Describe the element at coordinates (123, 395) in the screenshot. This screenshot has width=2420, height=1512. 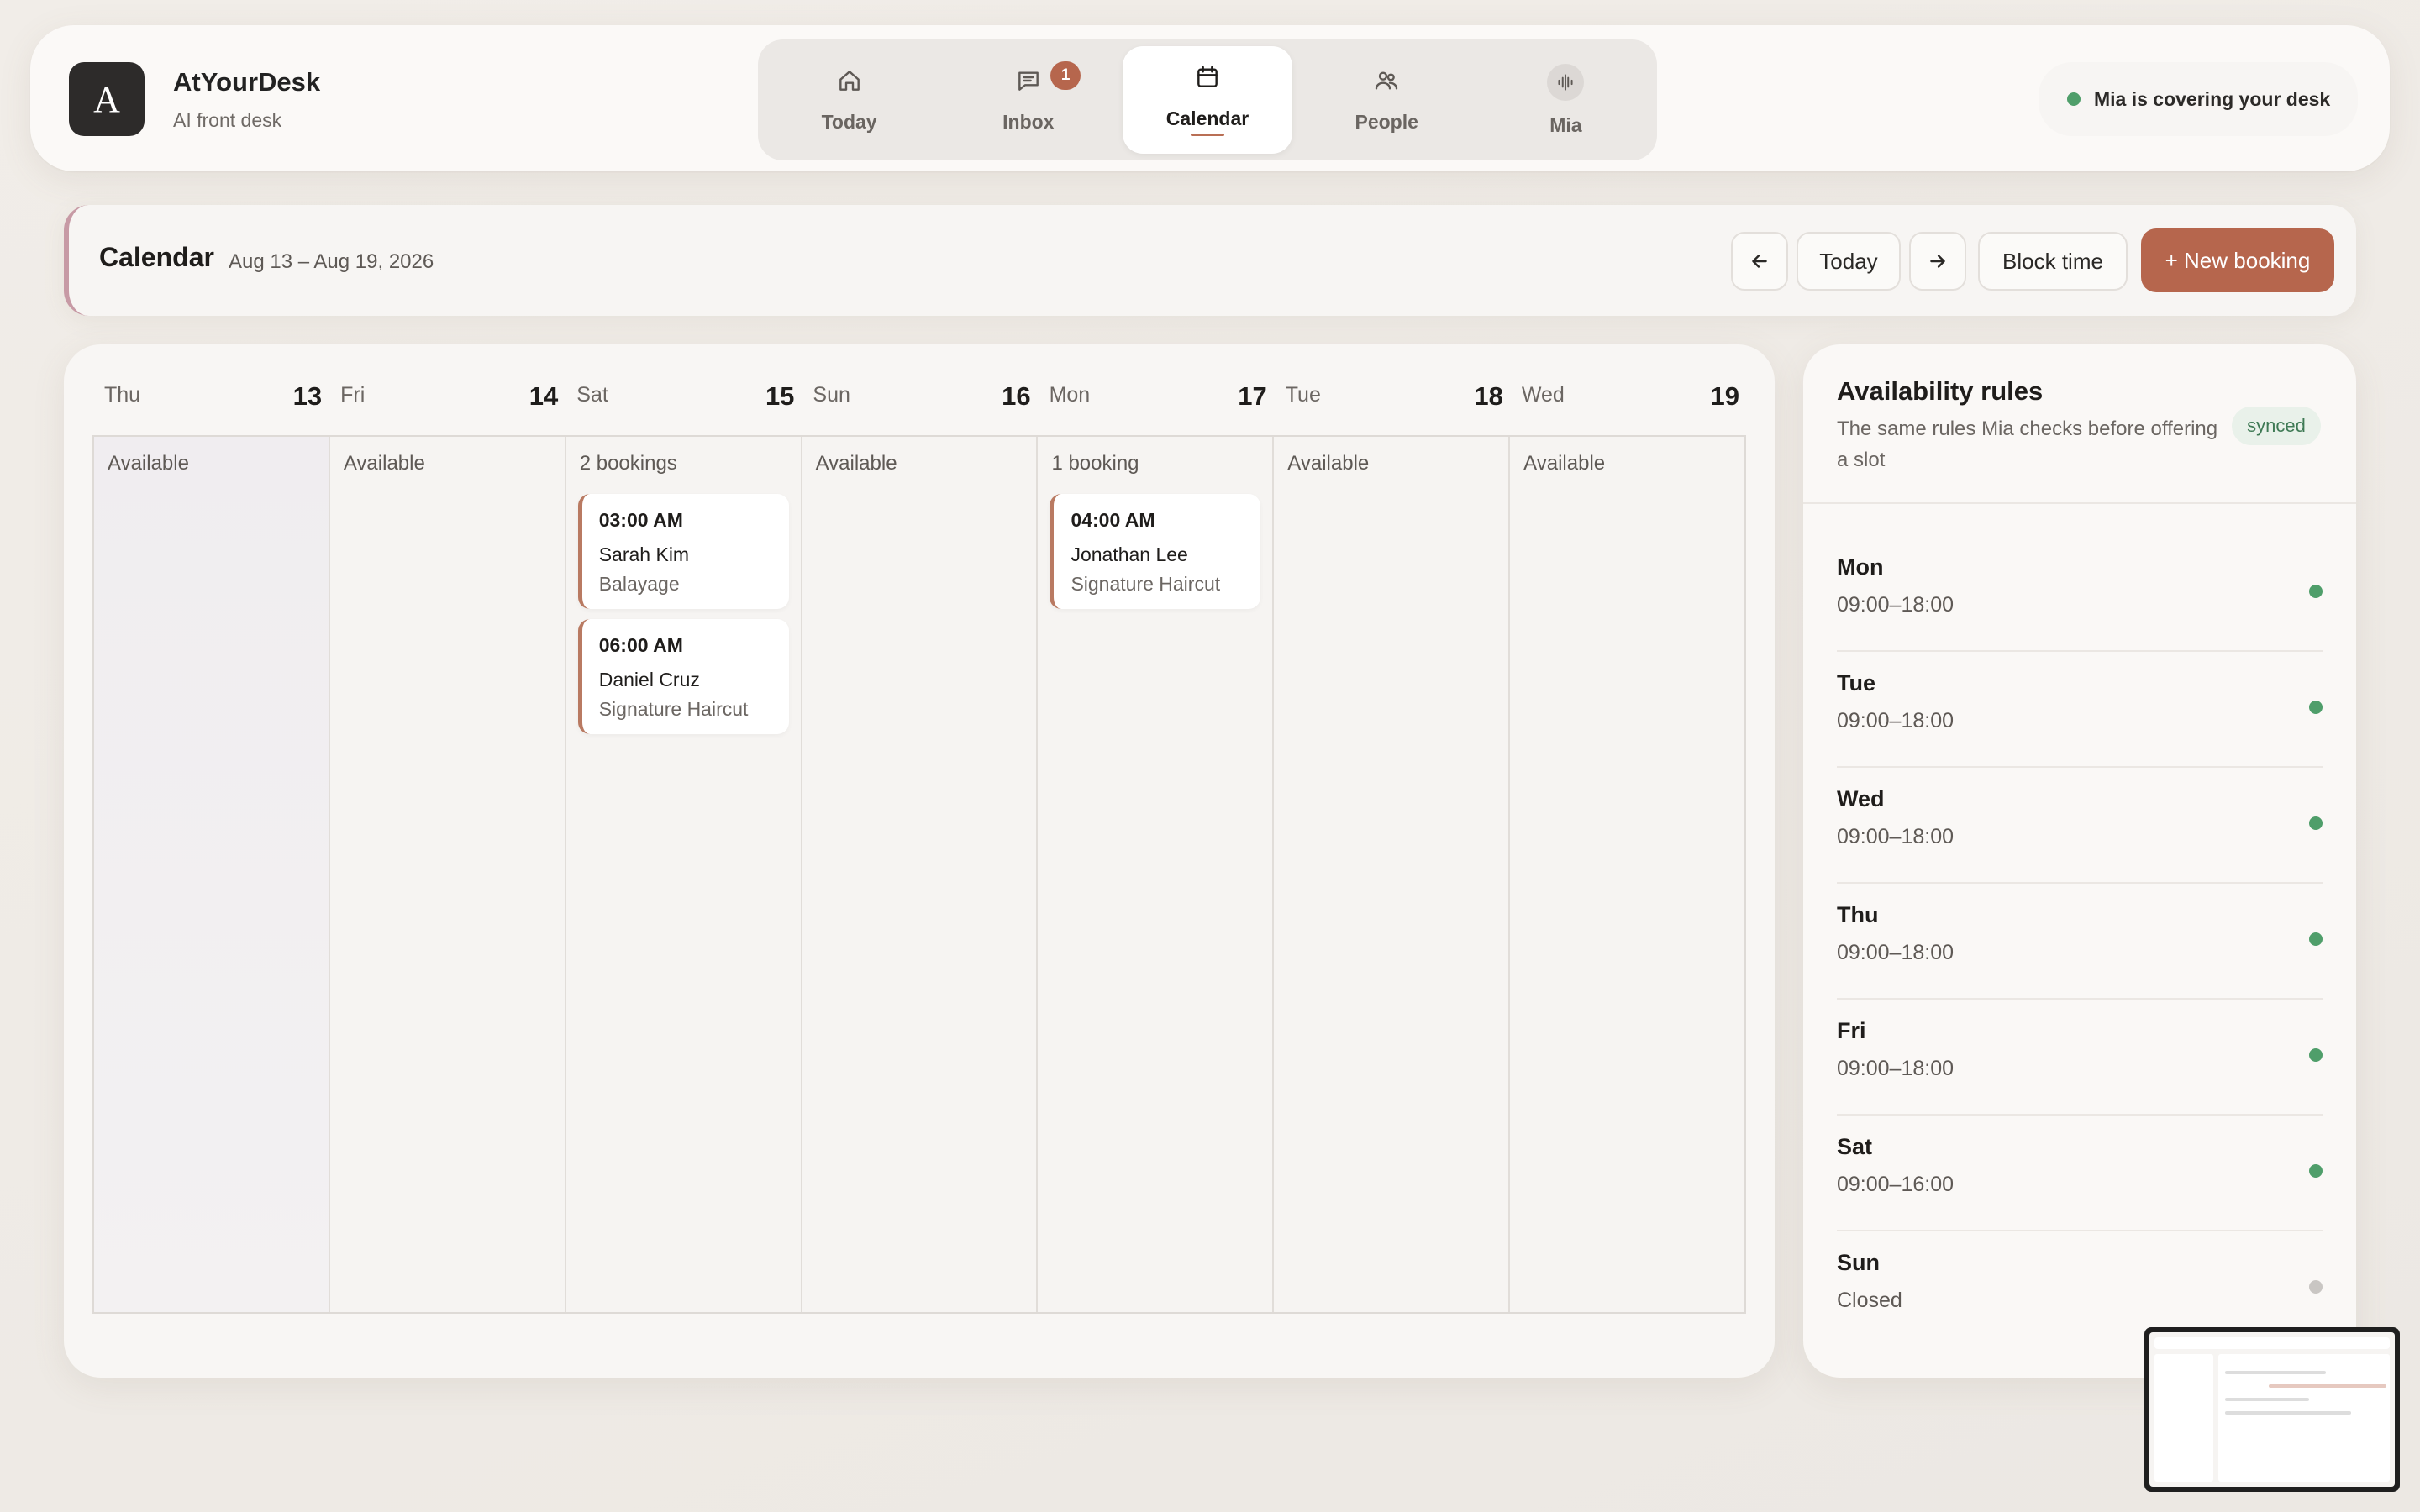
I see `day-name: Thu` at that location.